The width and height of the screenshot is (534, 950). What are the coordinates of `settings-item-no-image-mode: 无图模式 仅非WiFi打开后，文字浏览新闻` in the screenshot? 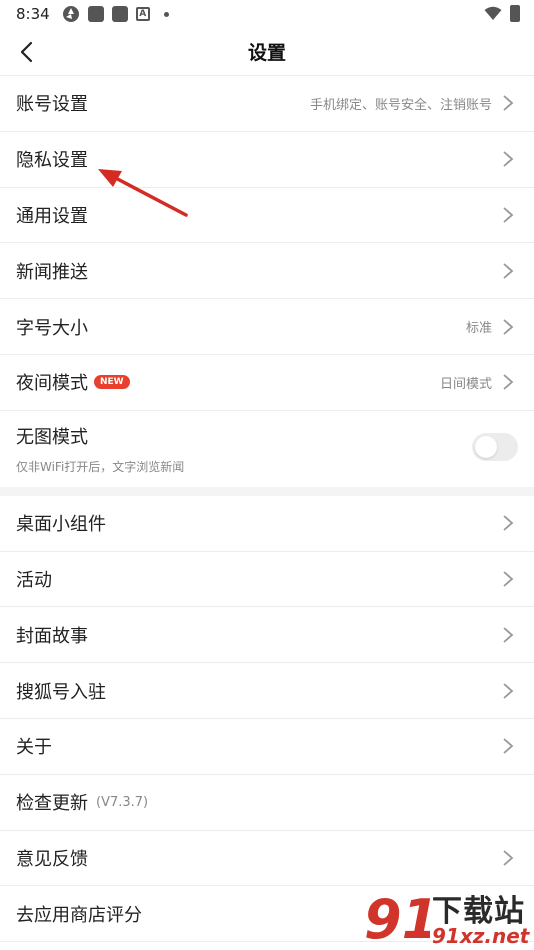 It's located at (267, 449).